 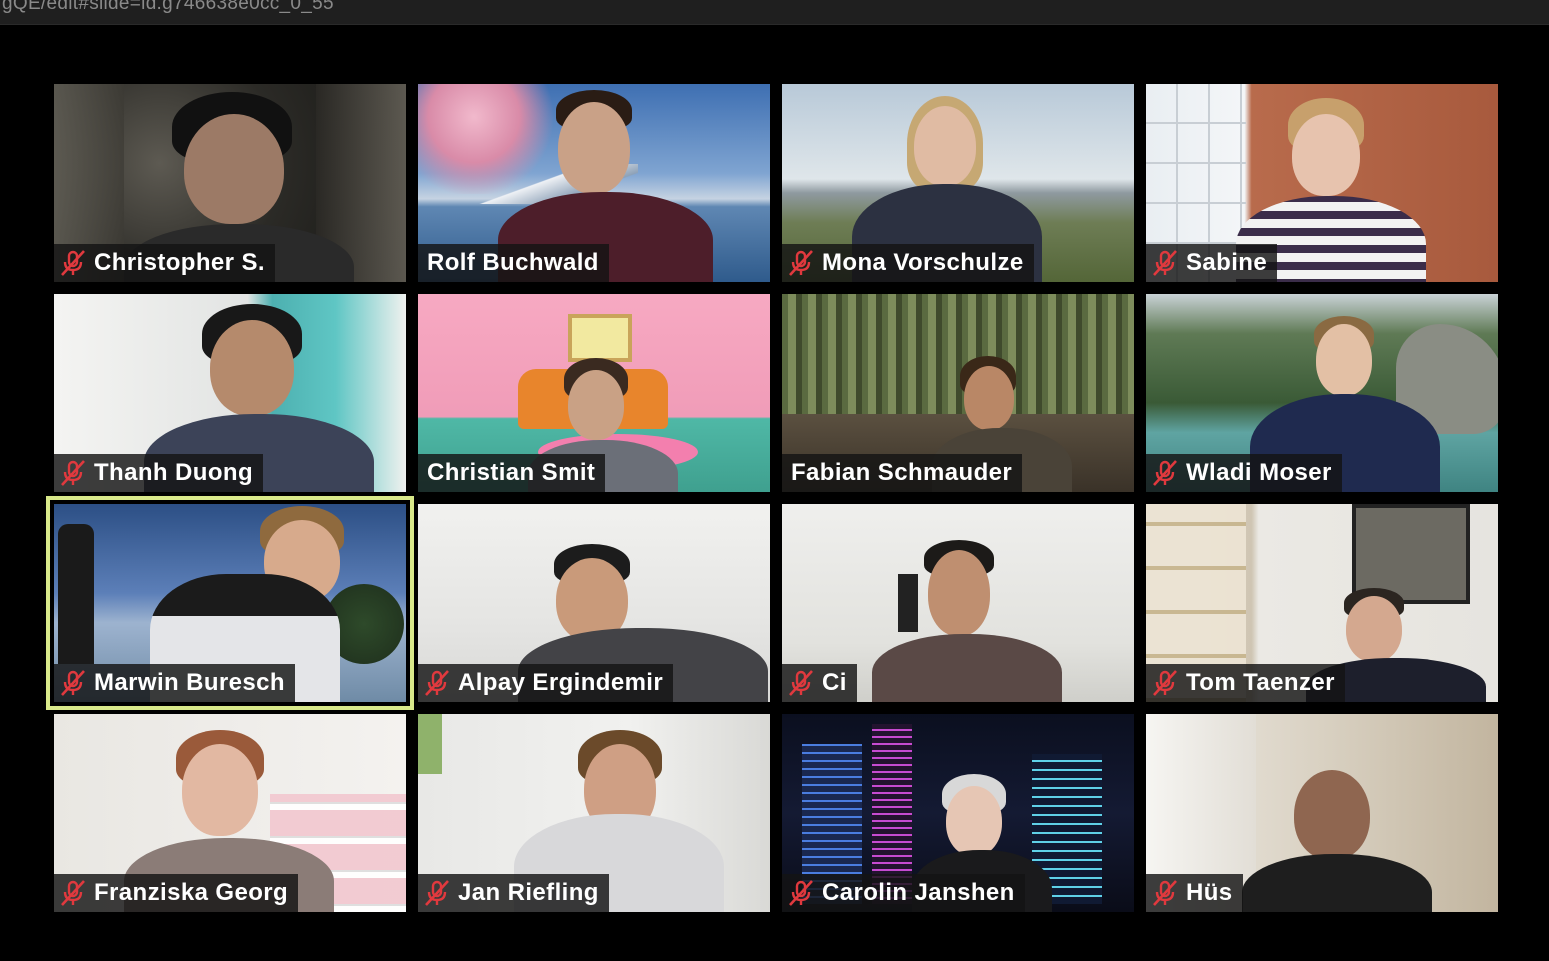 I want to click on participant-name-tag: Rolf Buchwald, so click(x=513, y=263).